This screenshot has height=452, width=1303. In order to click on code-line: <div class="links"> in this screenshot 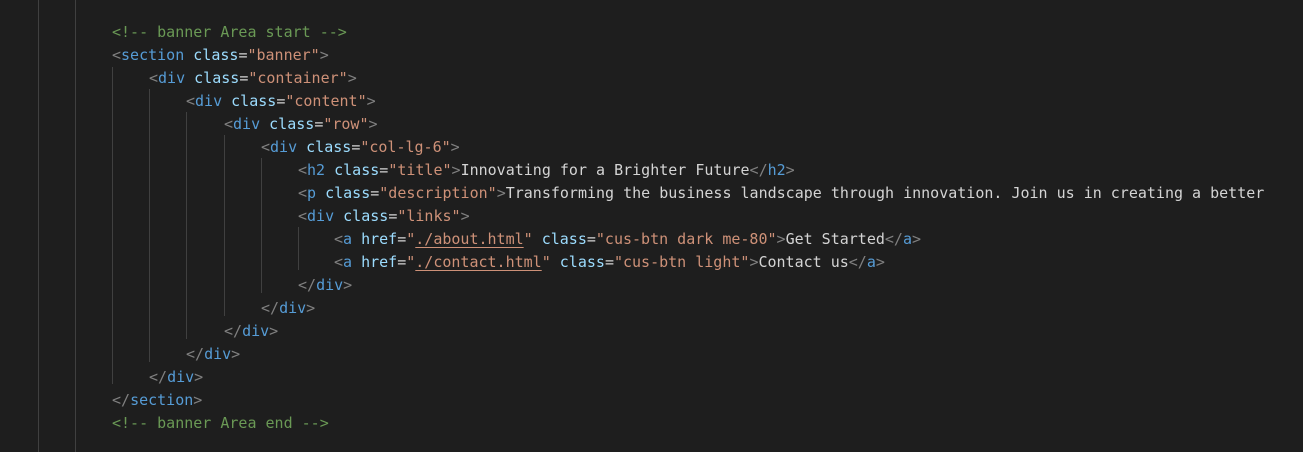, I will do `click(384, 216)`.